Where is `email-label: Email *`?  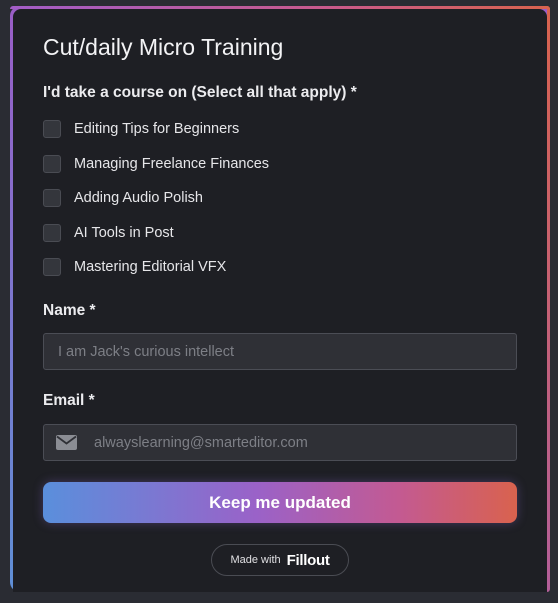
email-label: Email * is located at coordinates (69, 400).